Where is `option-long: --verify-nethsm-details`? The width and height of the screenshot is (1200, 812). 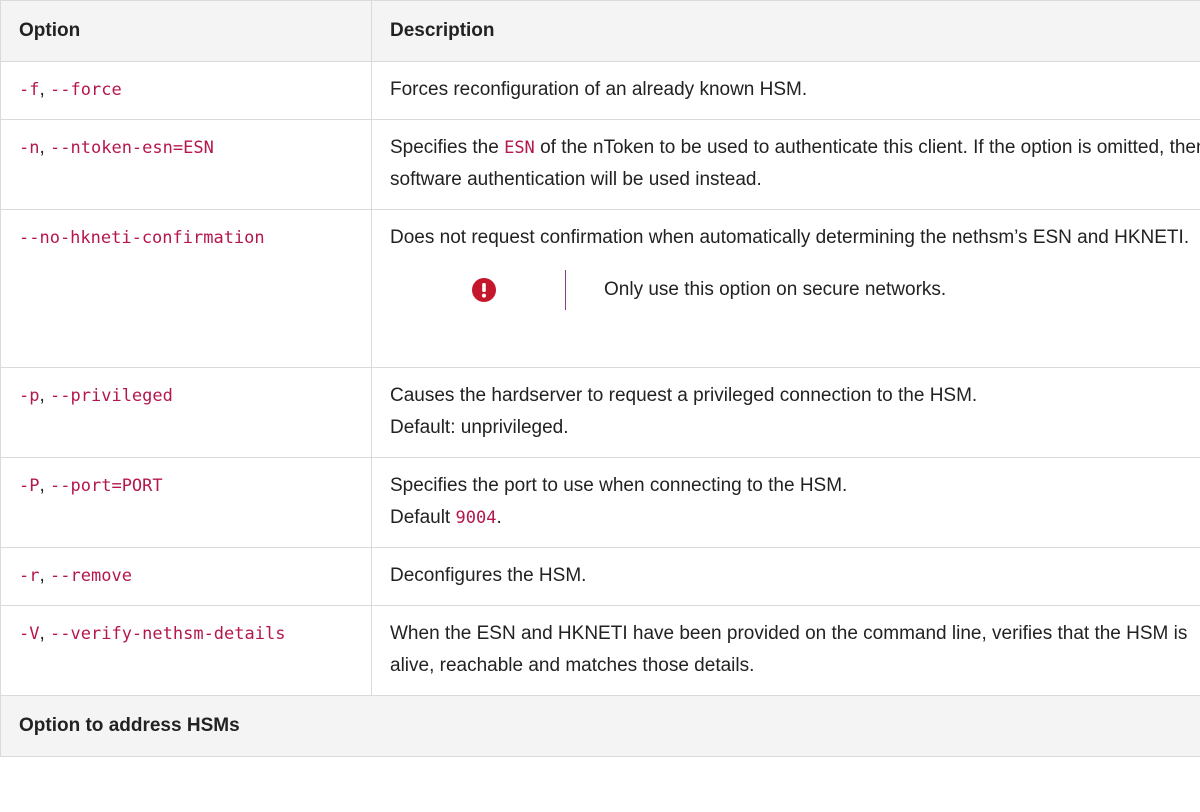
option-long: --verify-nethsm-details is located at coordinates (168, 634).